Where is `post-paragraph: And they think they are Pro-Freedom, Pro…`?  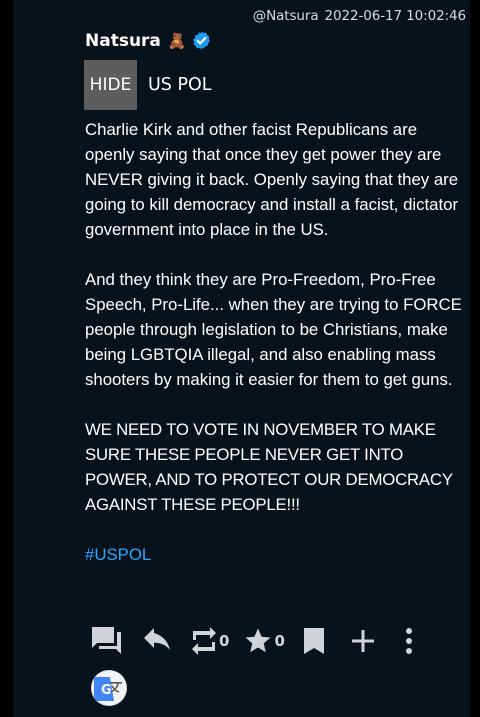 post-paragraph: And they think they are Pro-Freedom, Pro… is located at coordinates (273, 329).